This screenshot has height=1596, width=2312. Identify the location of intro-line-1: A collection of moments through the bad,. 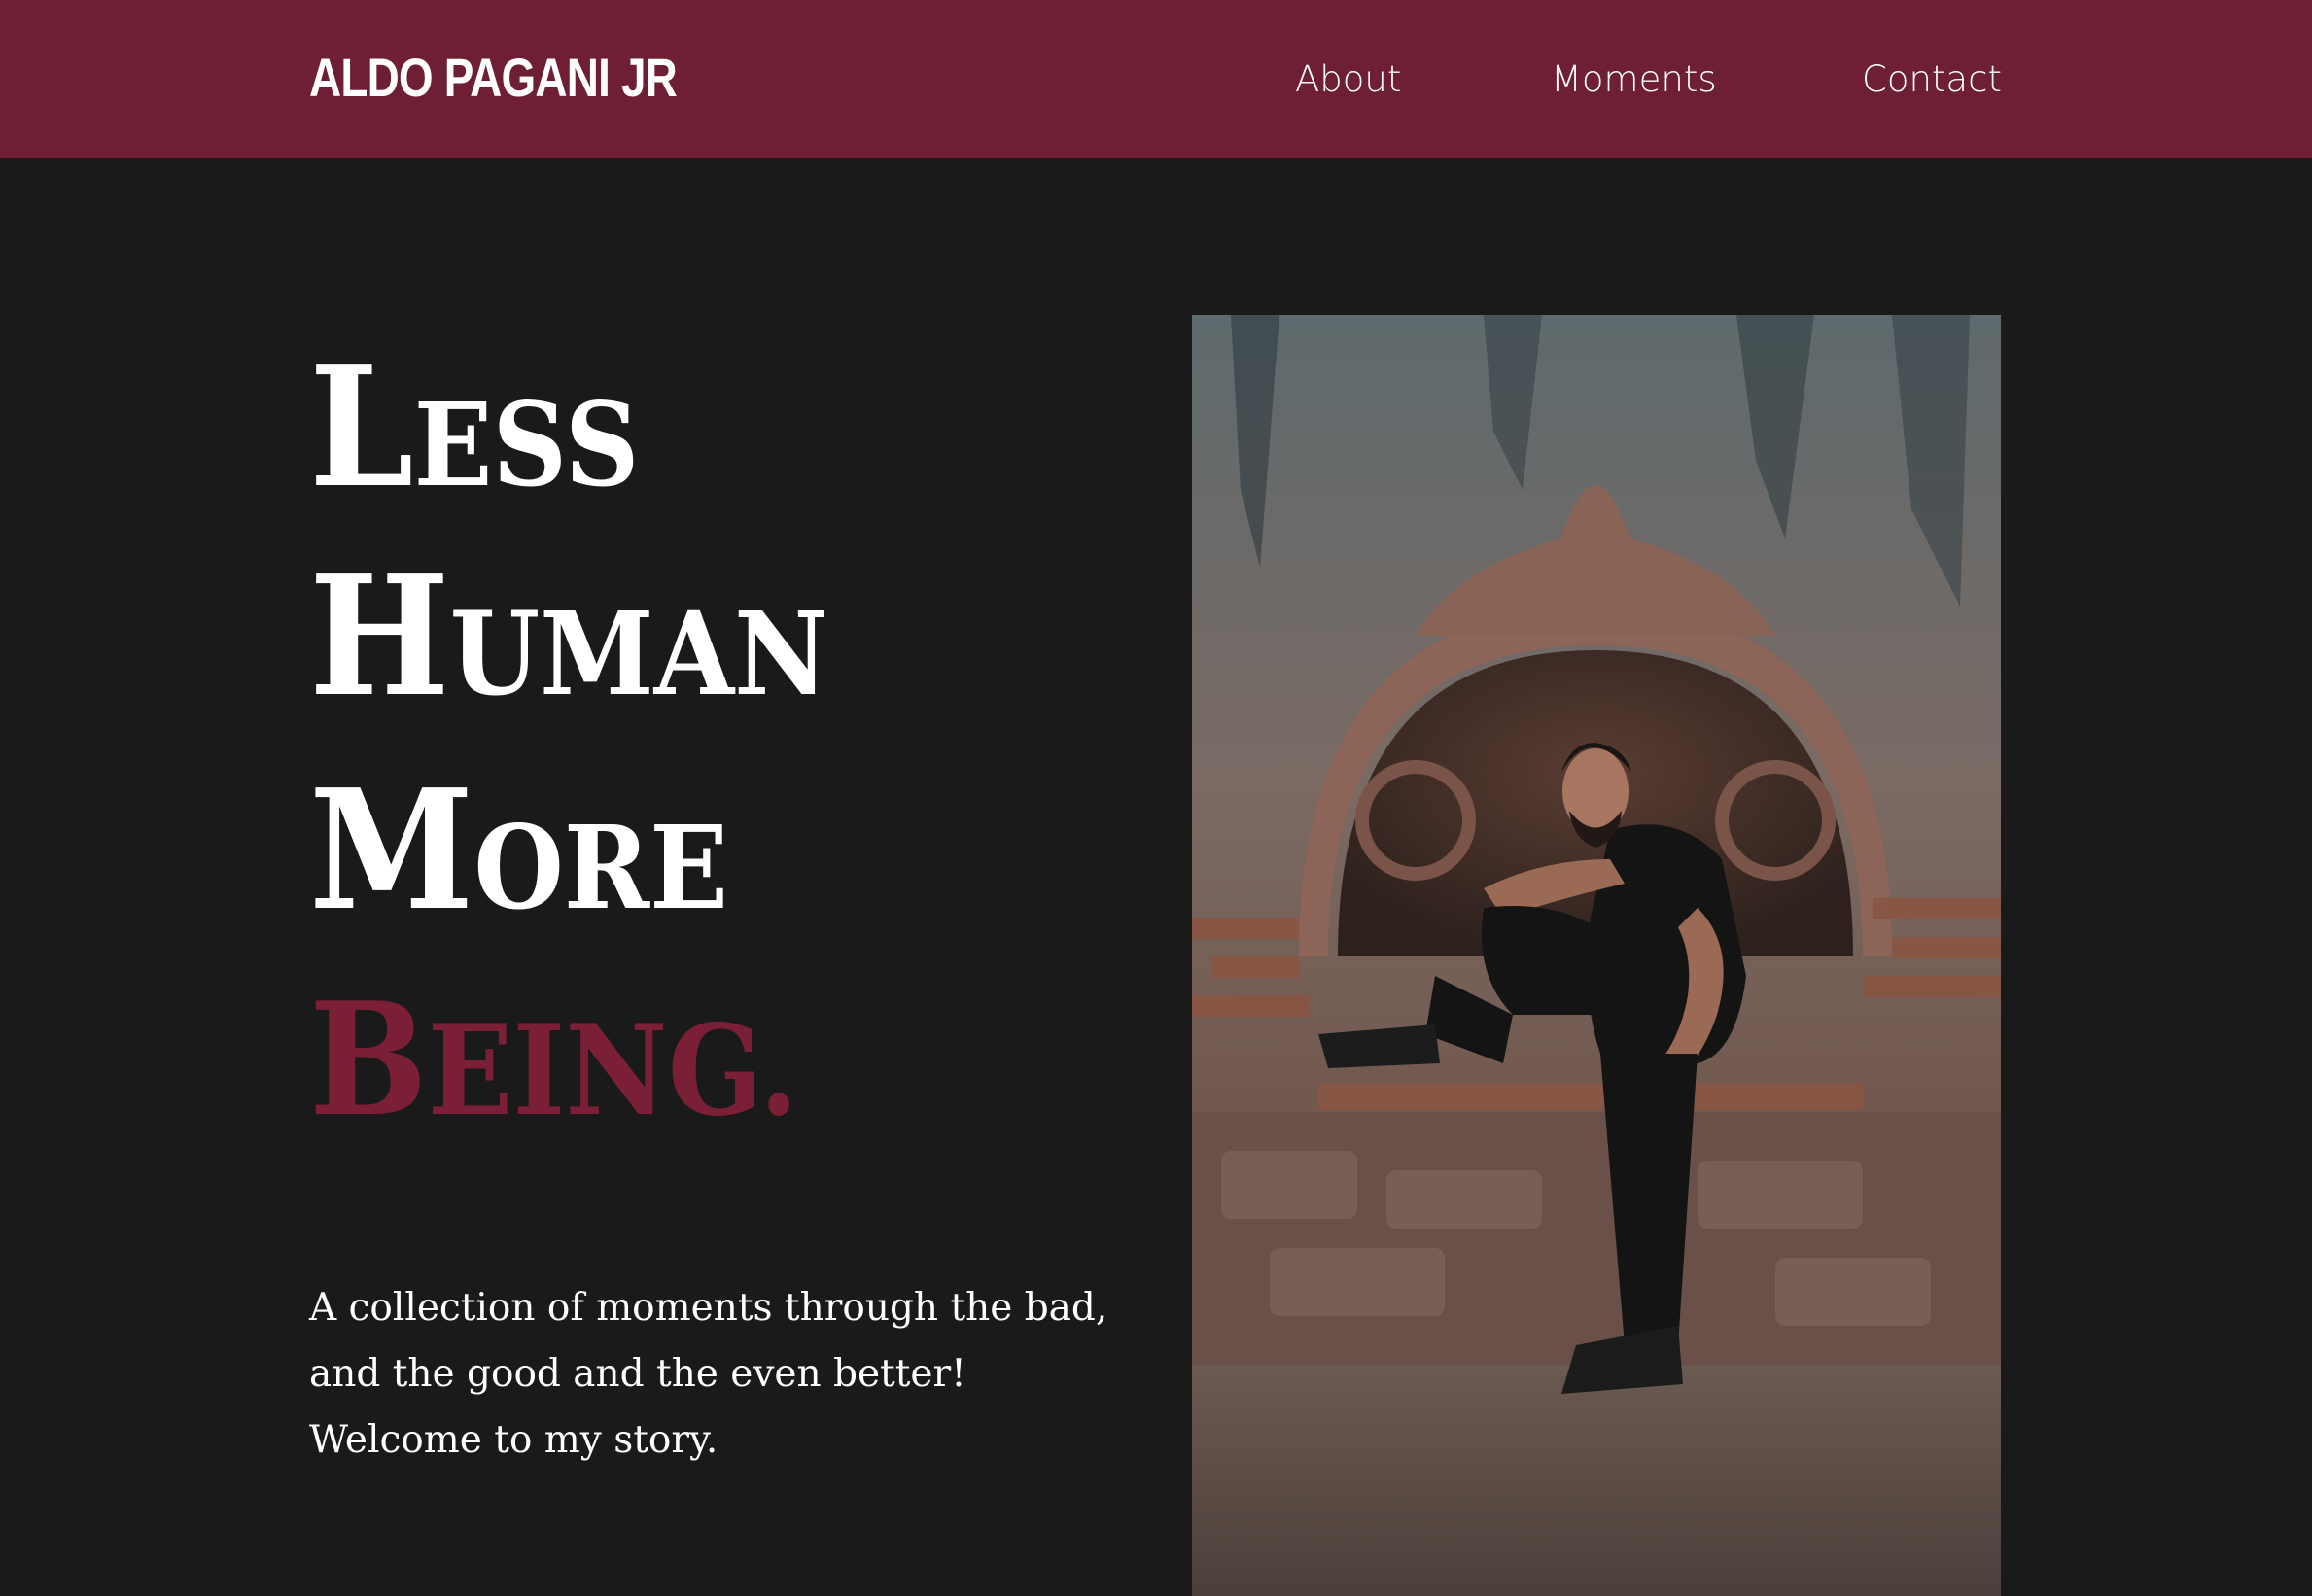
(708, 1308).